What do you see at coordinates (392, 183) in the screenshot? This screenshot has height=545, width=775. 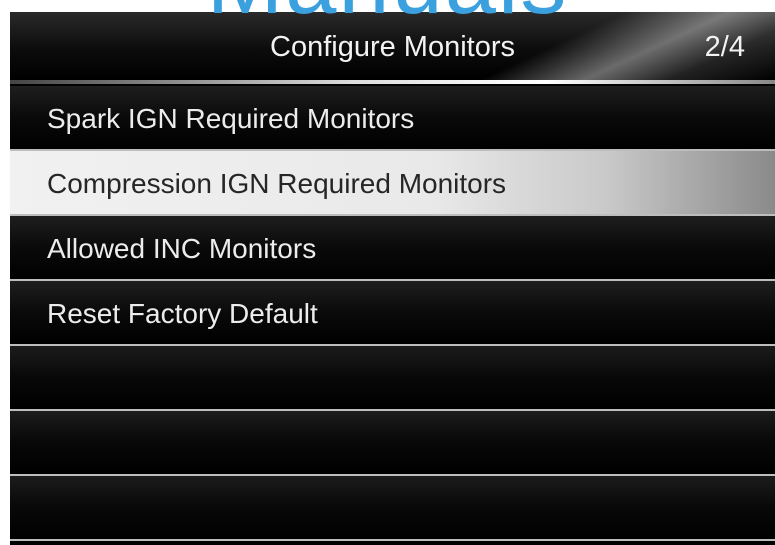 I see `menu-item-compression-ign: Compression IGN Required Monitors` at bounding box center [392, 183].